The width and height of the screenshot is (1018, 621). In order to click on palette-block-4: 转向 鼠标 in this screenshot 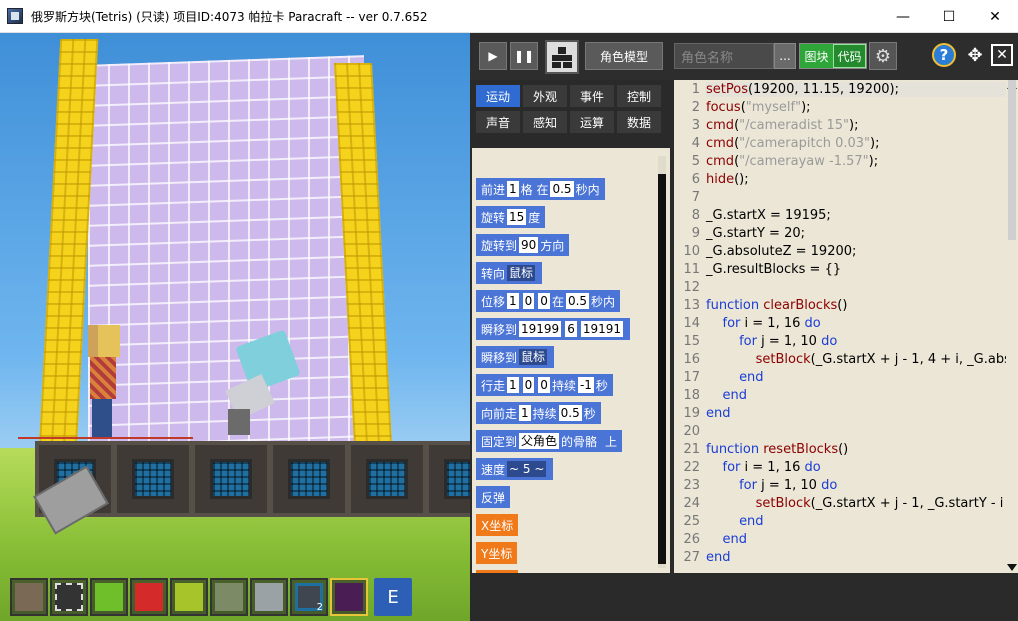, I will do `click(509, 273)`.